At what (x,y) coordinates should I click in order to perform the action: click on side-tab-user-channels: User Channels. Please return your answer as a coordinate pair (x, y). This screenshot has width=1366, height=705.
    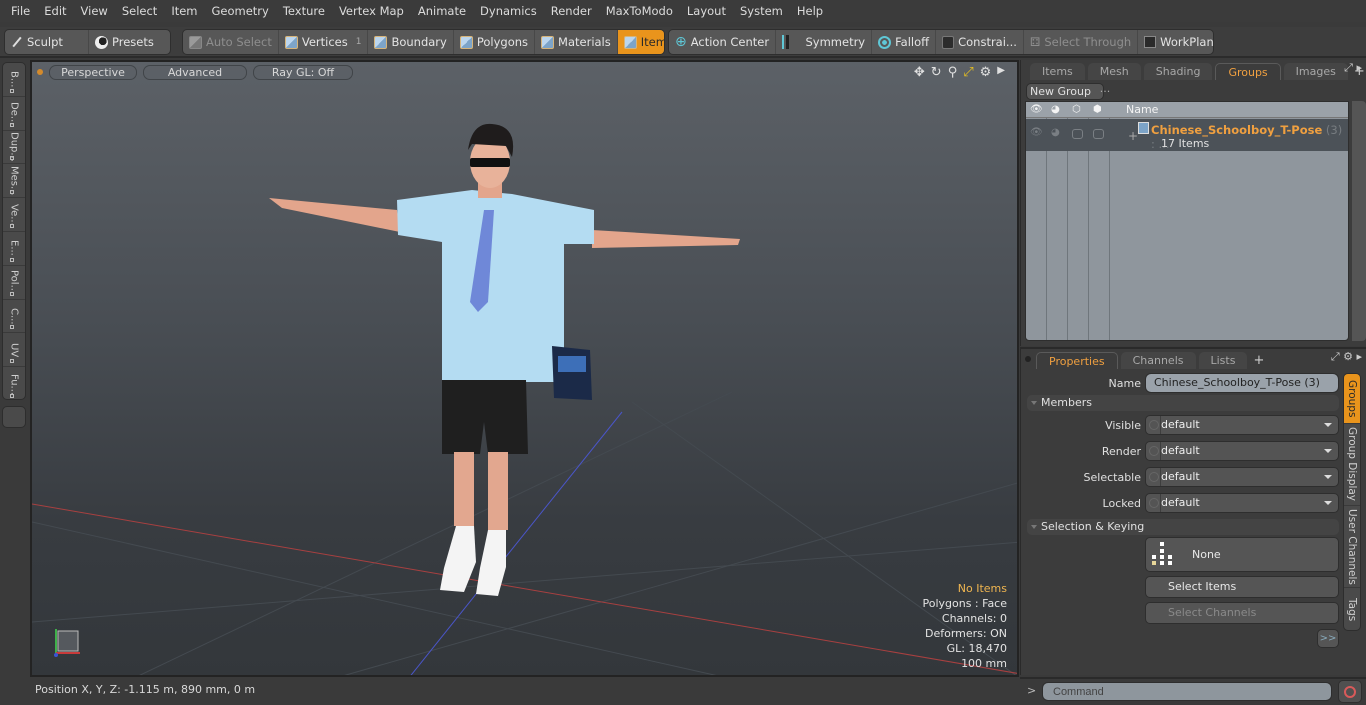
    Looking at the image, I should click on (1352, 547).